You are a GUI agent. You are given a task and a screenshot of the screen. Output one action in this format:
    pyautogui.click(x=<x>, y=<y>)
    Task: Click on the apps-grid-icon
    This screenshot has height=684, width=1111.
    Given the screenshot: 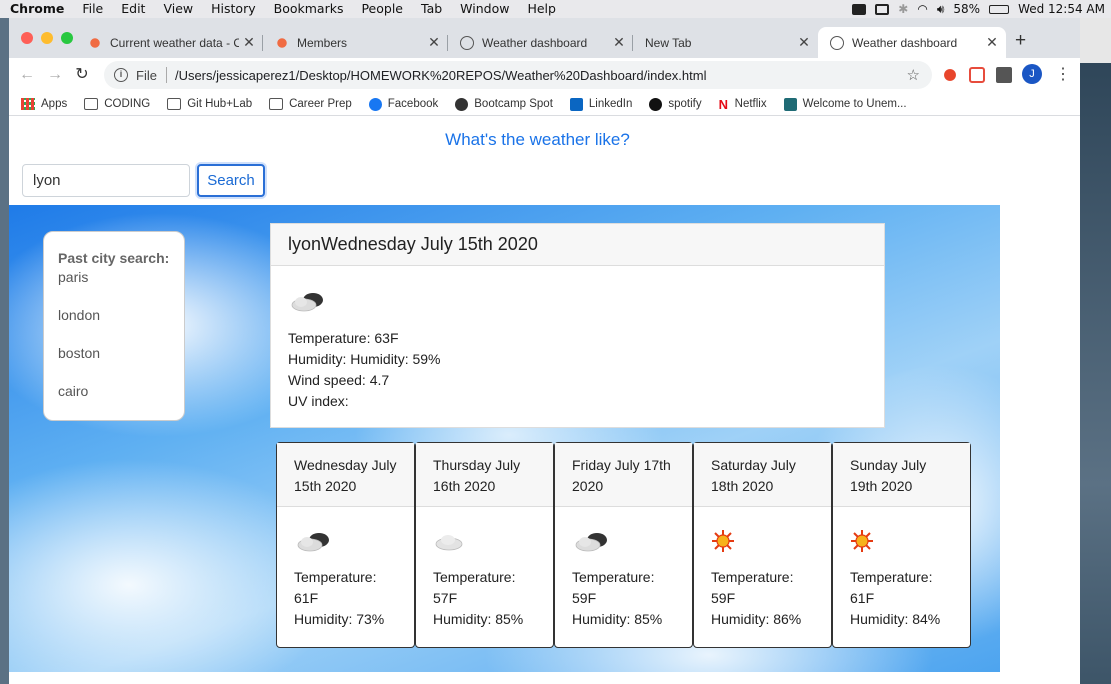 What is the action you would take?
    pyautogui.click(x=28, y=104)
    